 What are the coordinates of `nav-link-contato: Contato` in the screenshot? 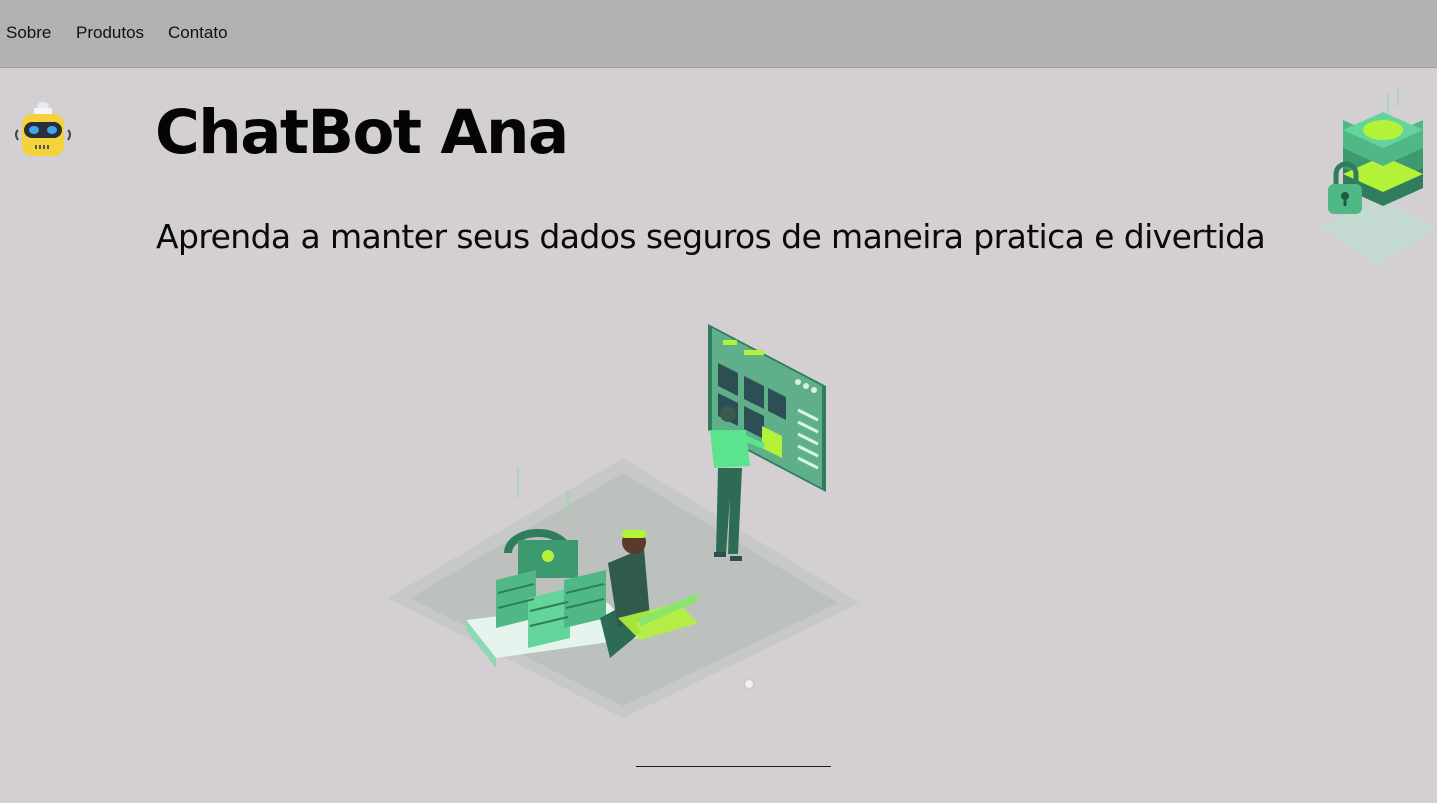 It's located at (198, 33).